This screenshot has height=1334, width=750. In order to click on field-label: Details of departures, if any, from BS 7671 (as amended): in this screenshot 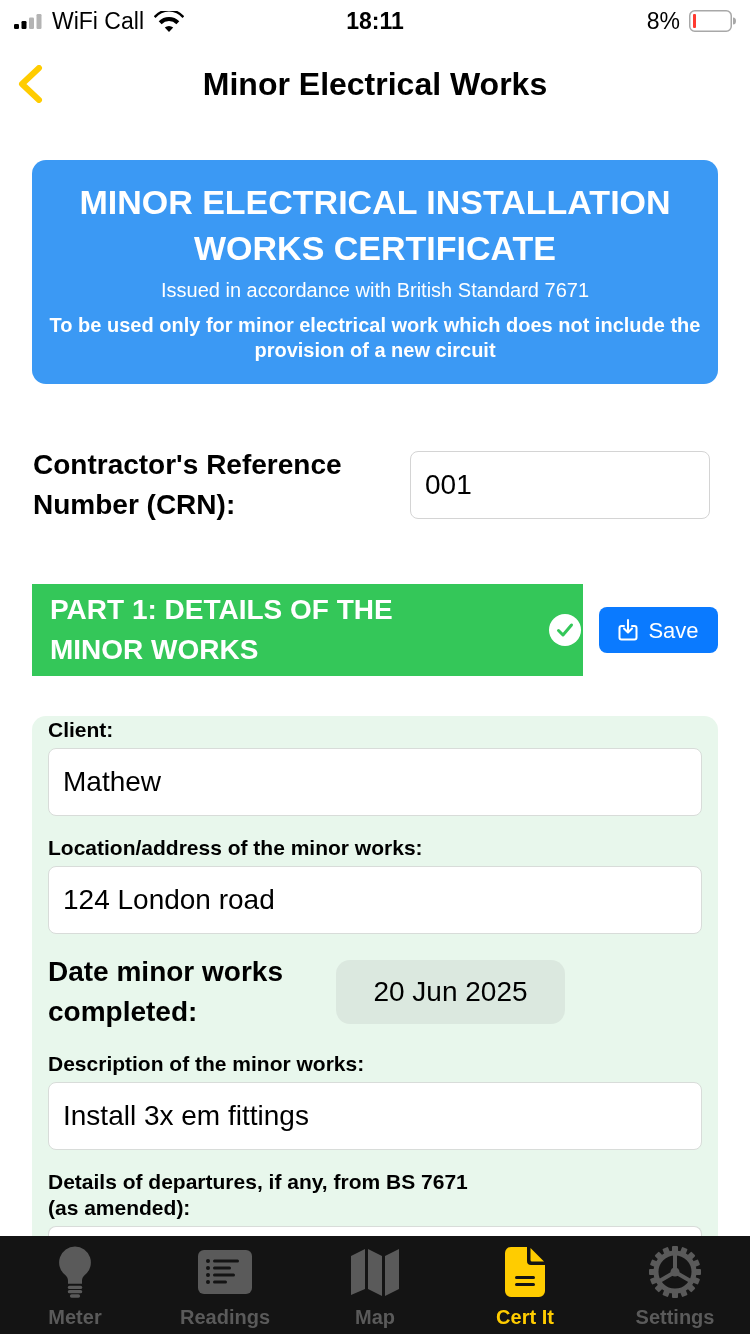, I will do `click(258, 1195)`.